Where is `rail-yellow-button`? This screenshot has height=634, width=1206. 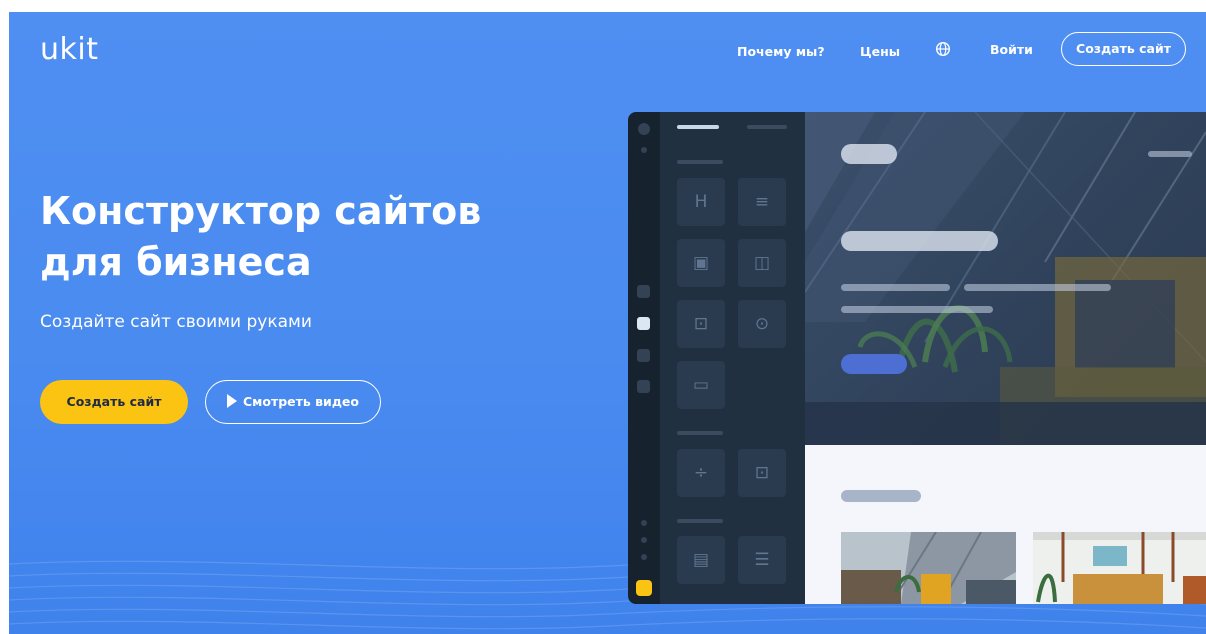
rail-yellow-button is located at coordinates (644, 588).